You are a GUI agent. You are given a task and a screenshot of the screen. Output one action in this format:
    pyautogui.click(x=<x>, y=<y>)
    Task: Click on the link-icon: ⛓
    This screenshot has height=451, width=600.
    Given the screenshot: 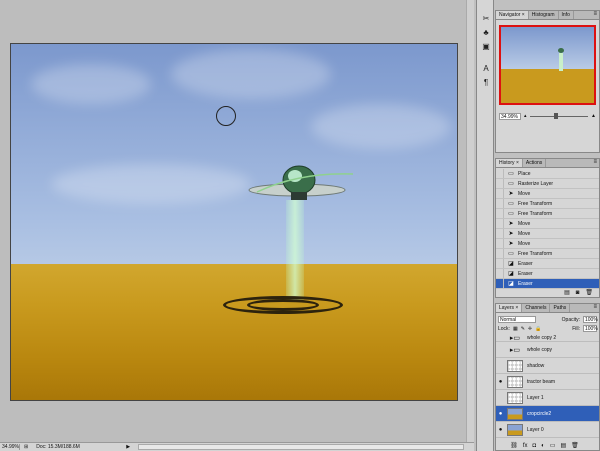 What is the action you would take?
    pyautogui.click(x=514, y=446)
    